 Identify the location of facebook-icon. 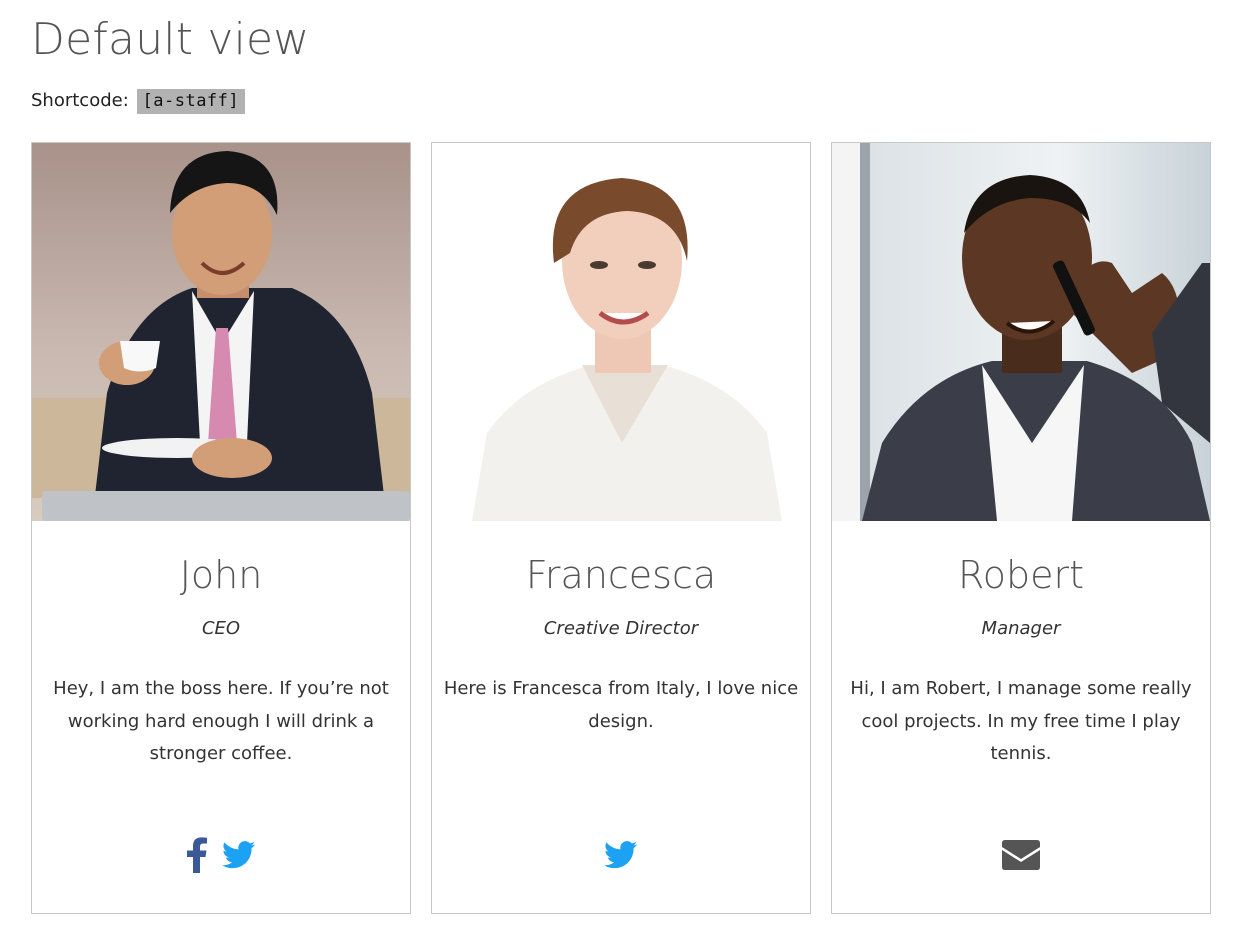
(197, 855).